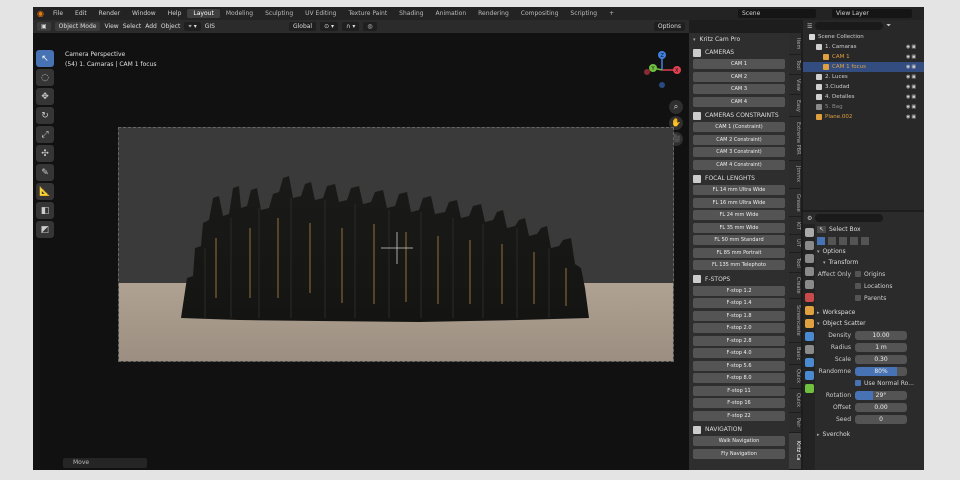 The image size is (960, 480). I want to click on tab-workspace-layout: Layout, so click(203, 13).